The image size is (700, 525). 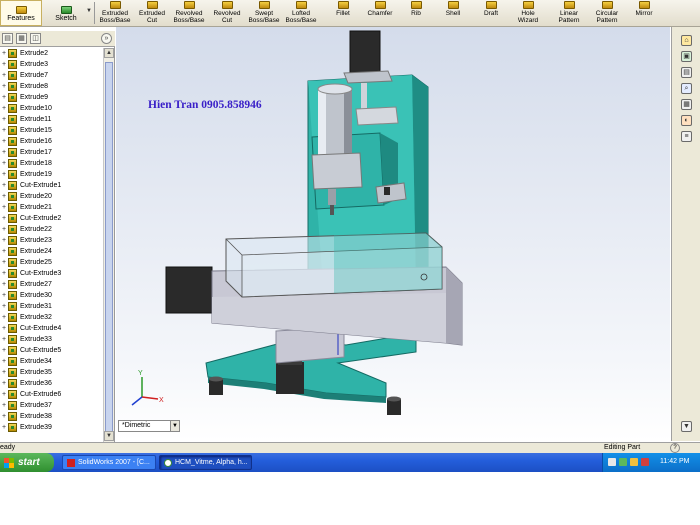 I want to click on security-icon, so click(x=645, y=462).